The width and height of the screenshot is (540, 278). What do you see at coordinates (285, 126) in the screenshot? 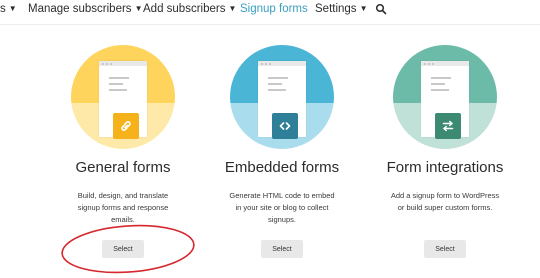
I see `code-icon` at bounding box center [285, 126].